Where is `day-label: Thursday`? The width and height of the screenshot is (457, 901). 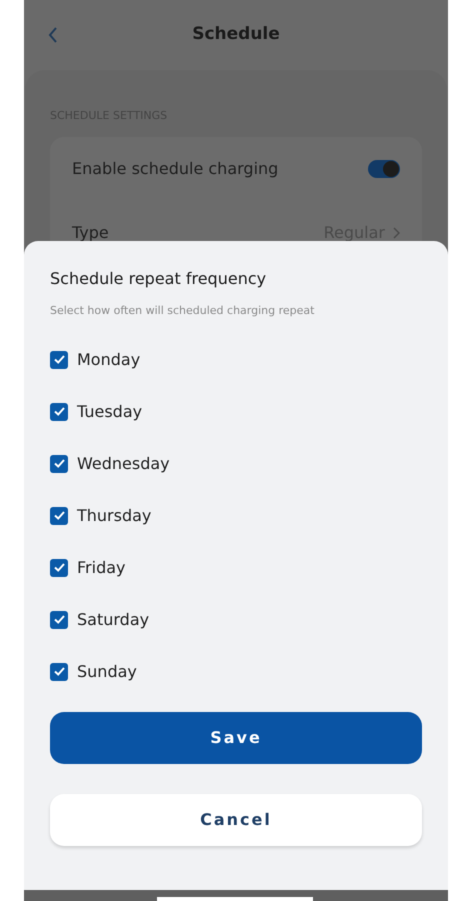
day-label: Thursday is located at coordinates (114, 515).